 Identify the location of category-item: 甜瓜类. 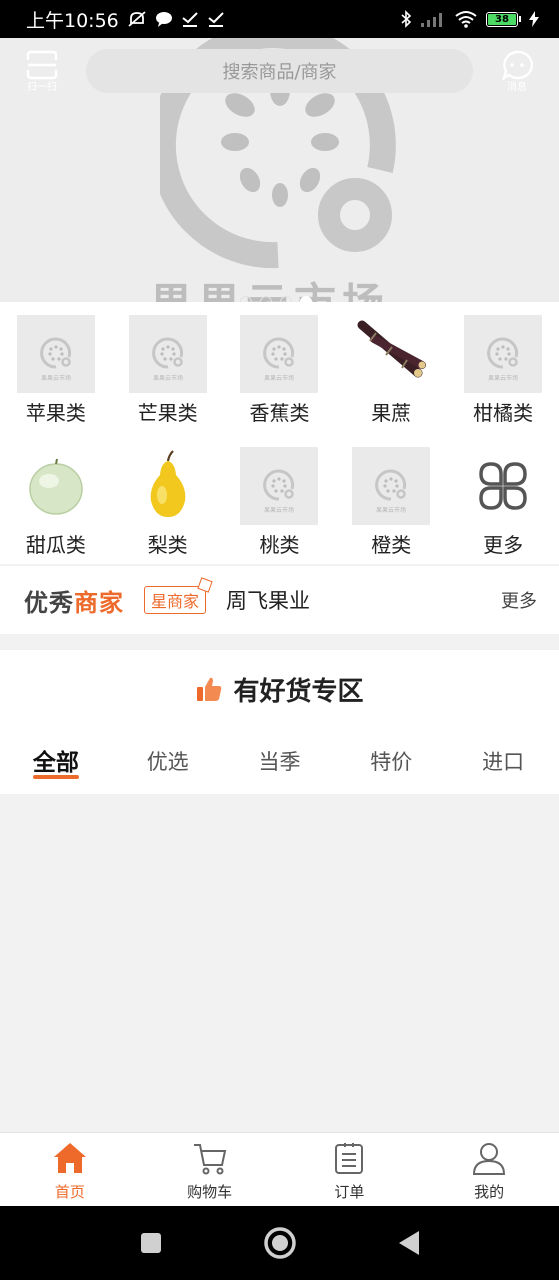
(56, 499).